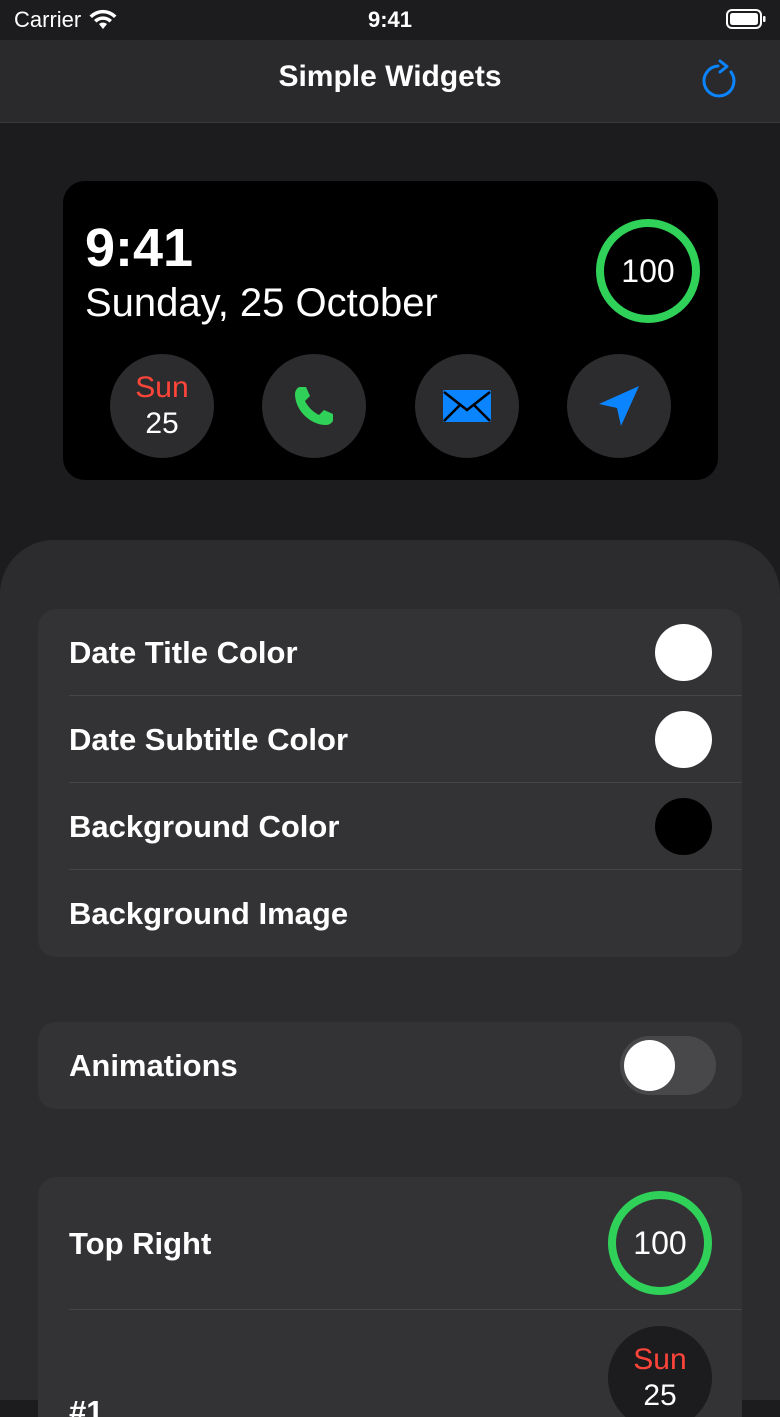 This screenshot has height=1417, width=780. I want to click on calendar-button: Sun 25, so click(162, 406).